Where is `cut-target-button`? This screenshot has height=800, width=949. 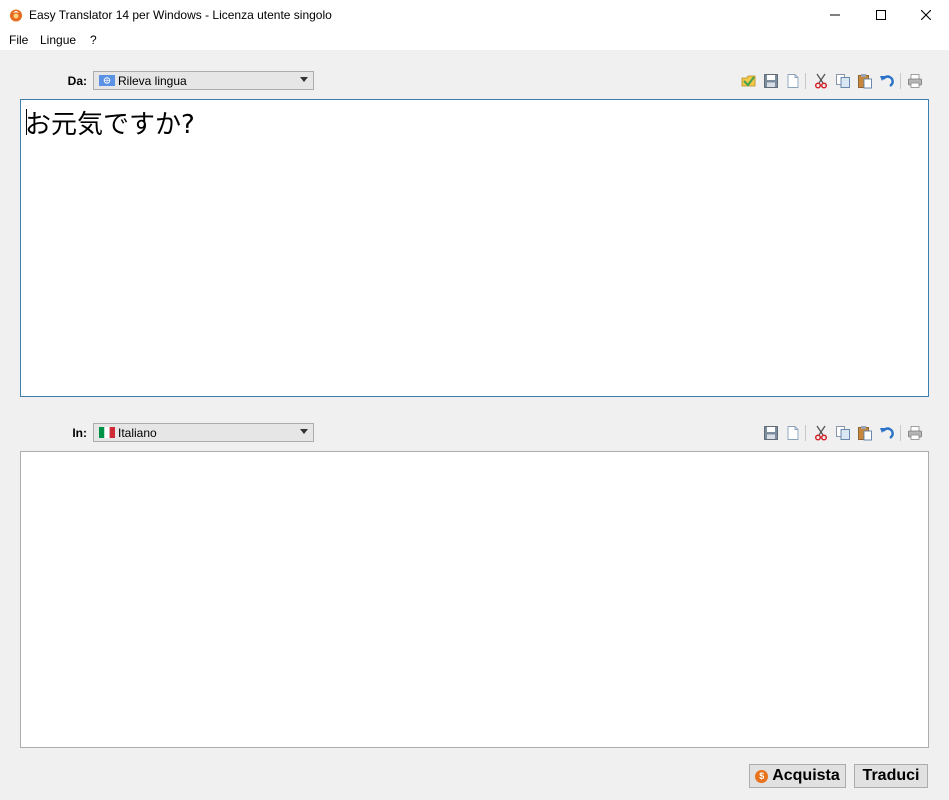 cut-target-button is located at coordinates (821, 433).